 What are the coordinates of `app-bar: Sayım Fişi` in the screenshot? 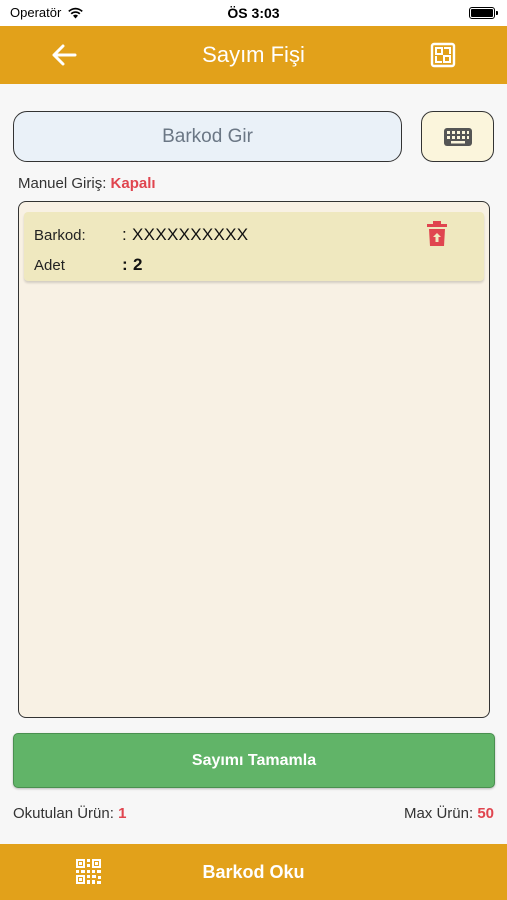 It's located at (253, 55).